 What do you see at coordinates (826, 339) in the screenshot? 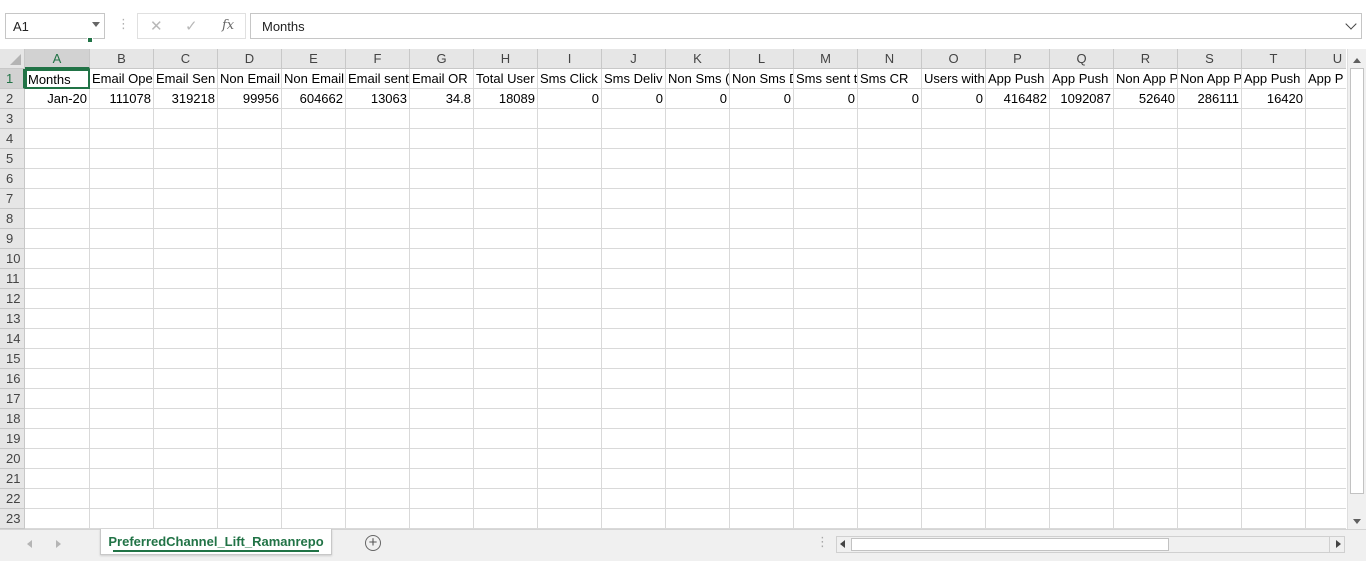
I see `cell-m14` at bounding box center [826, 339].